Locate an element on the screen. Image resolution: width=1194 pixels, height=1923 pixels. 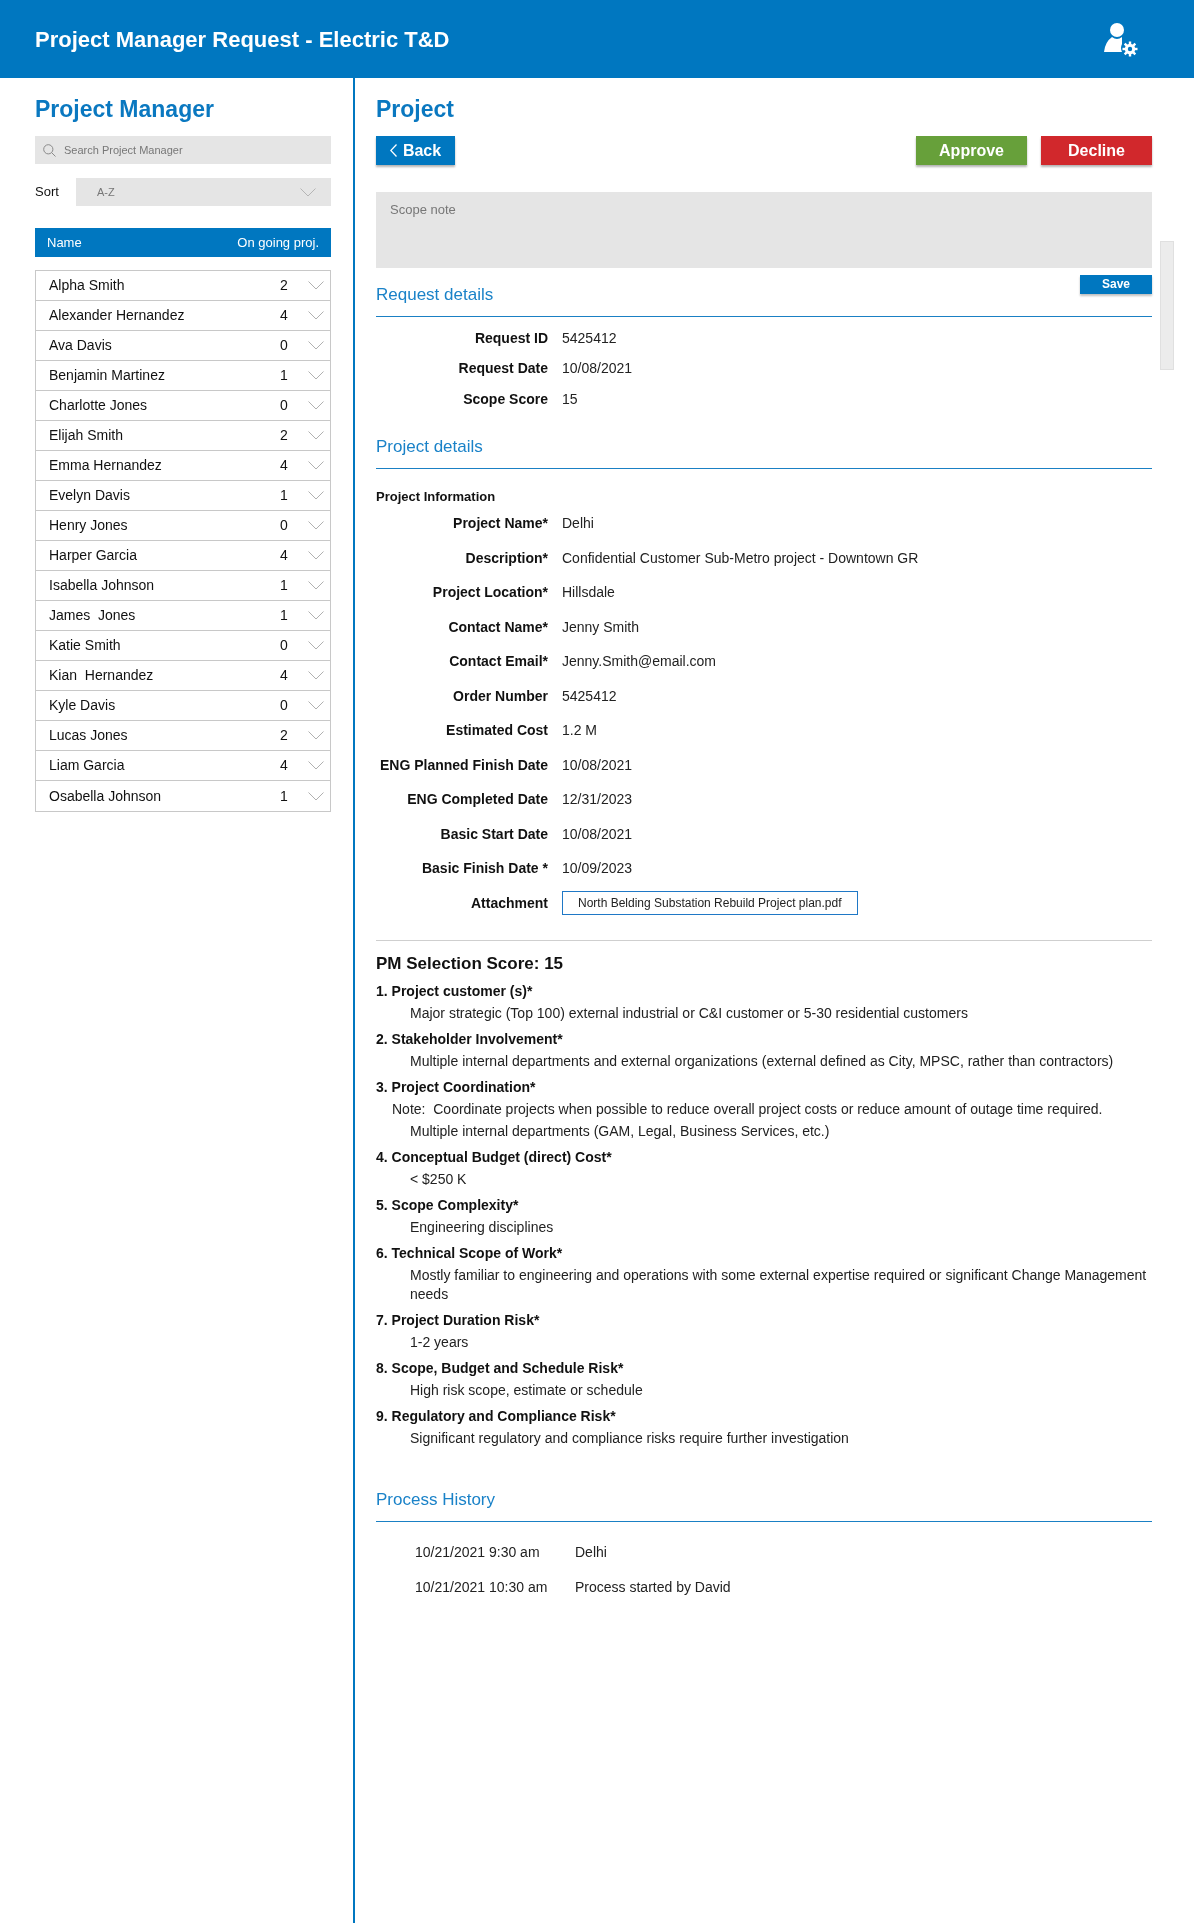
manager-name: Benjamin Martinez is located at coordinates (107, 375).